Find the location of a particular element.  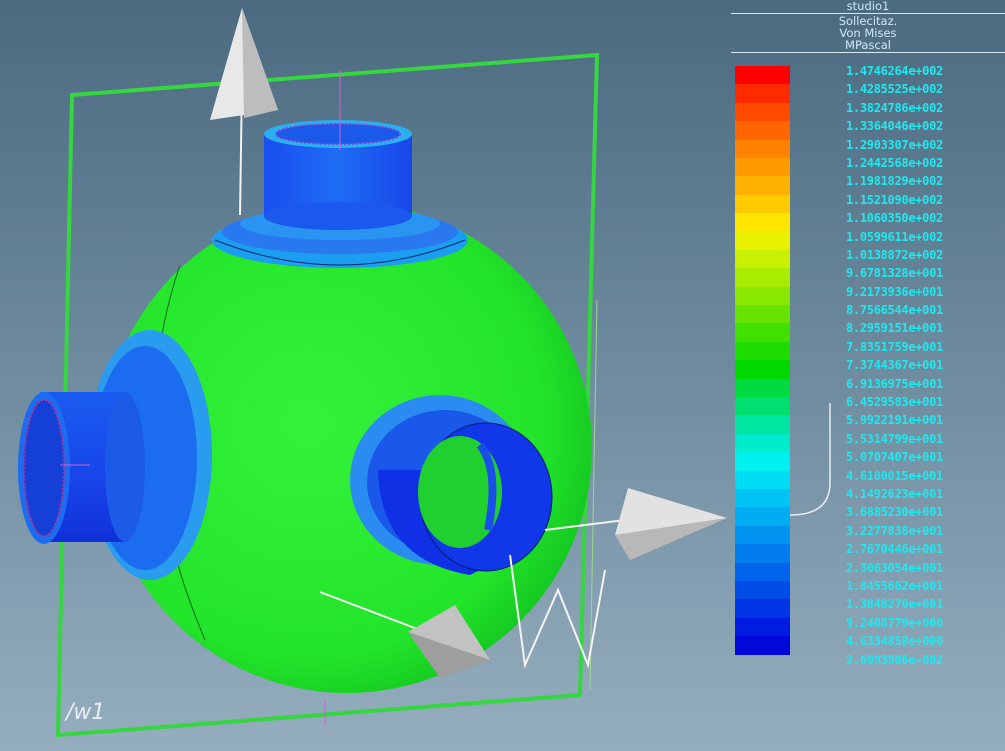

scale-value: 2.3063054e+001 is located at coordinates (894, 567).